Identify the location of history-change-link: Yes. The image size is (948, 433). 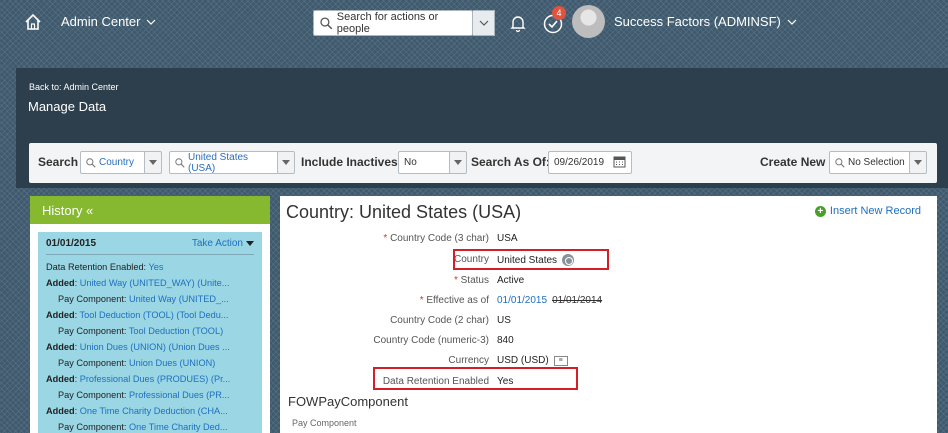
(156, 267).